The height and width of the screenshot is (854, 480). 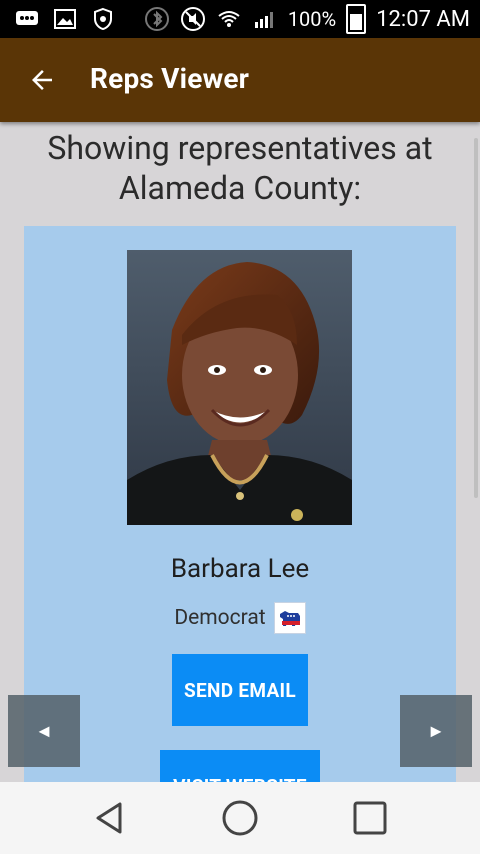 I want to click on scrollbar, so click(x=476, y=318).